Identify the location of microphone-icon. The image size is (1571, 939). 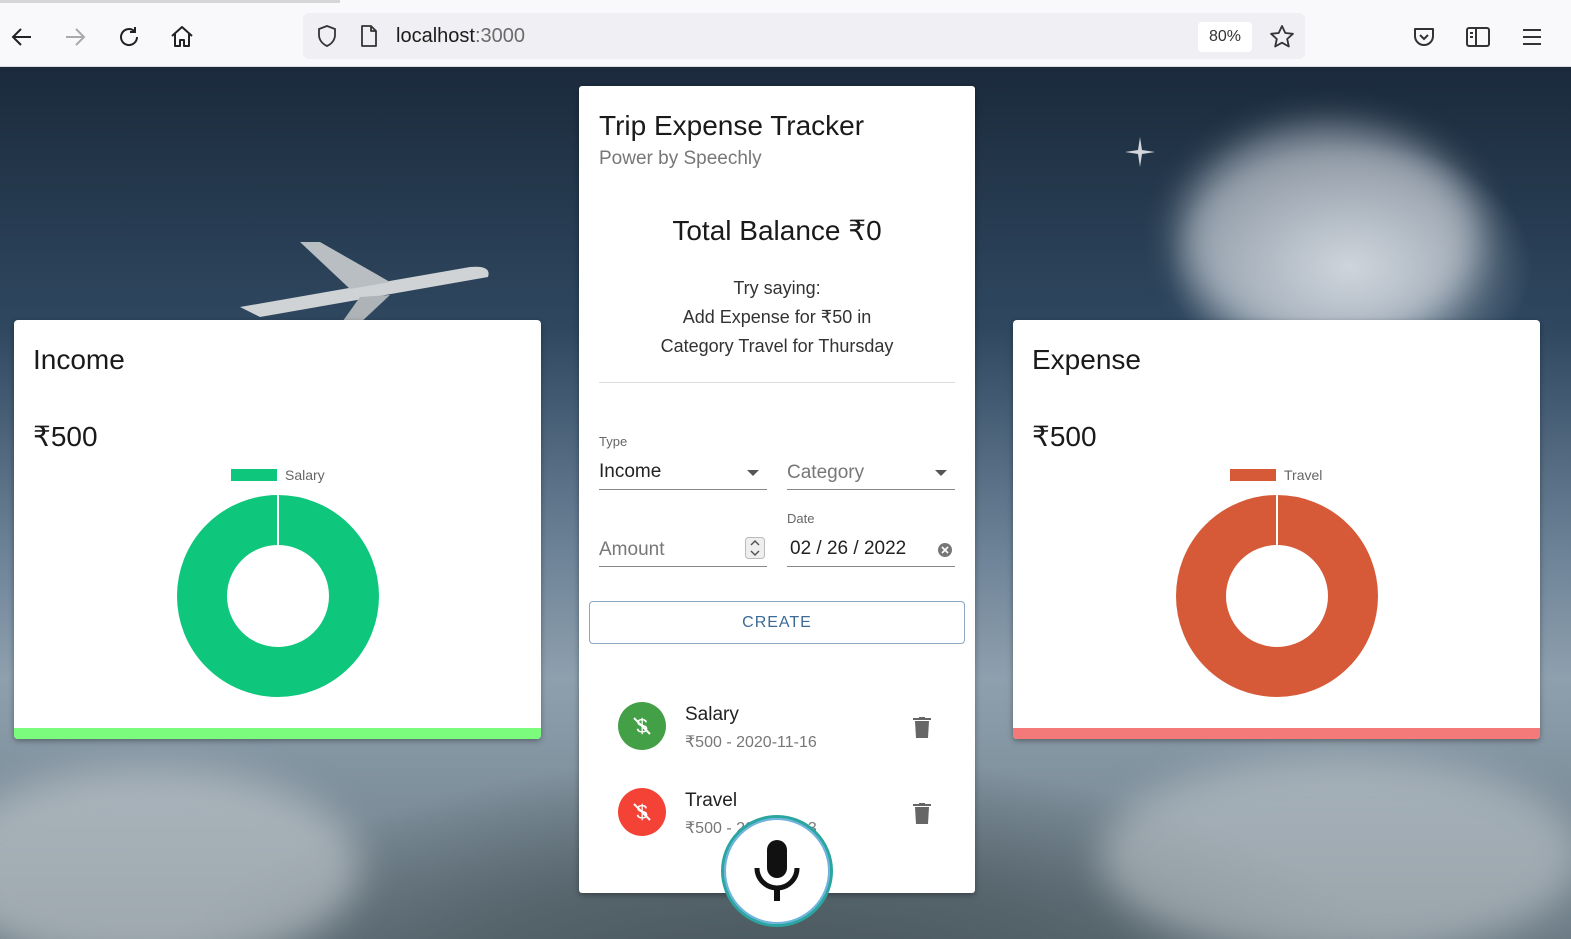
(777, 870).